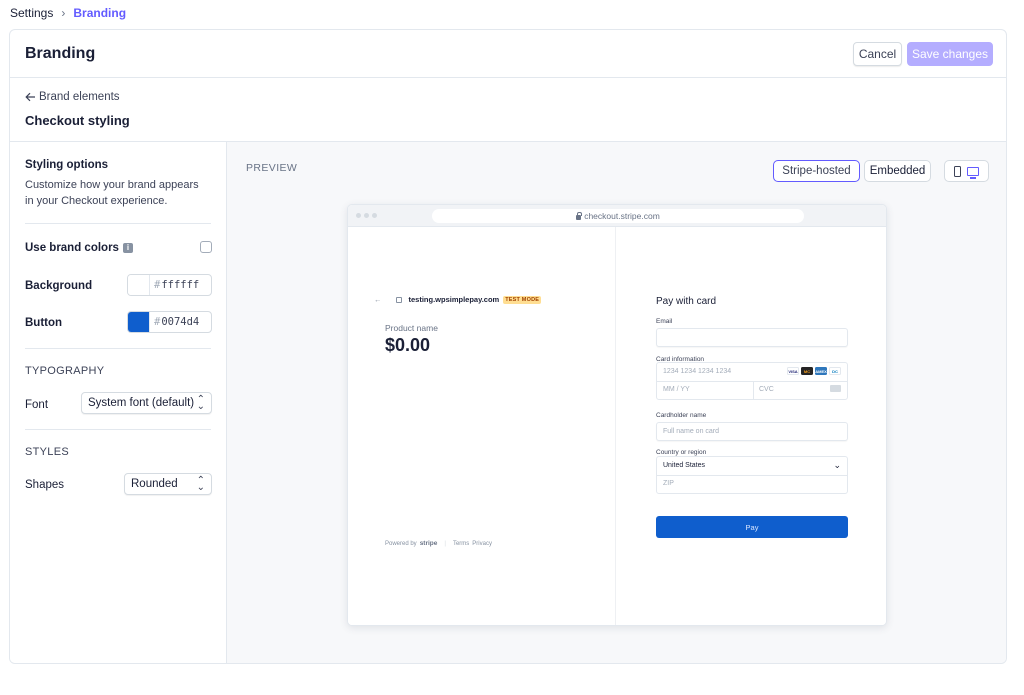 Image resolution: width=1024 pixels, height=695 pixels. What do you see at coordinates (139, 322) in the screenshot?
I see `button-color-swatch` at bounding box center [139, 322].